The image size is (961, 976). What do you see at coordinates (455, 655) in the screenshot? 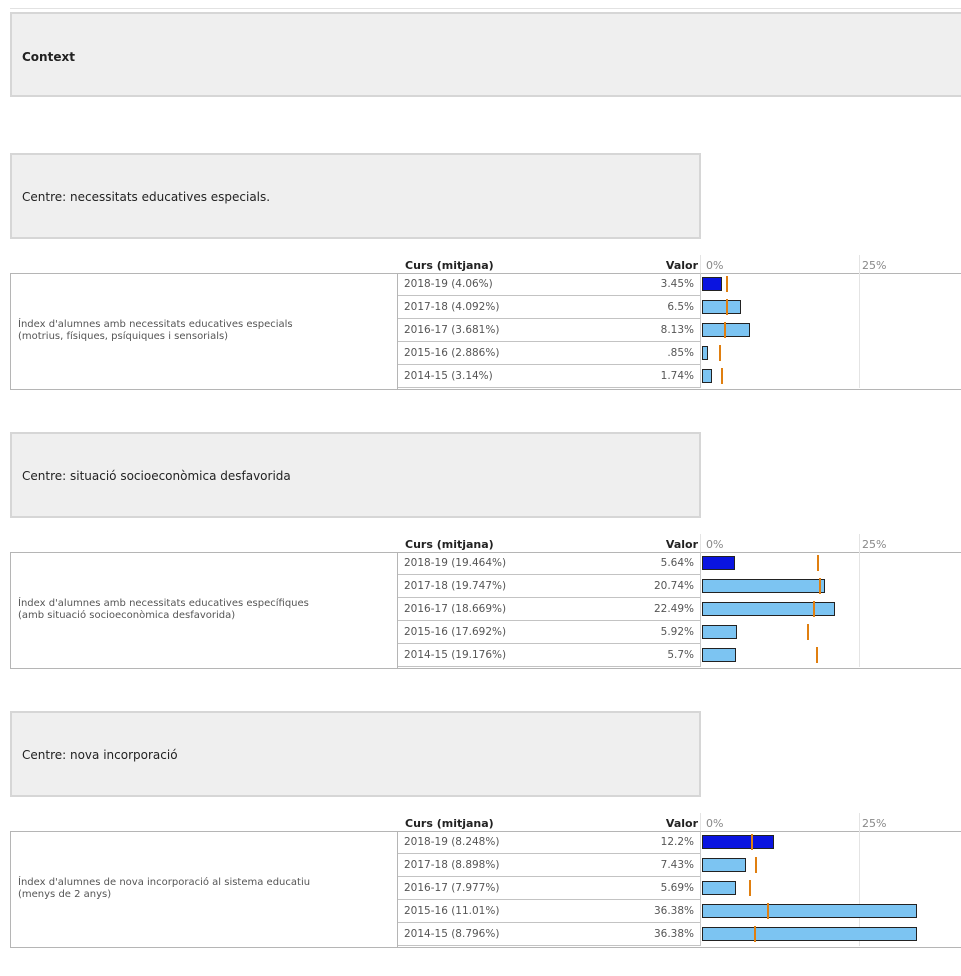
I see `curs-cell: 2014-15 (19.176%)` at bounding box center [455, 655].